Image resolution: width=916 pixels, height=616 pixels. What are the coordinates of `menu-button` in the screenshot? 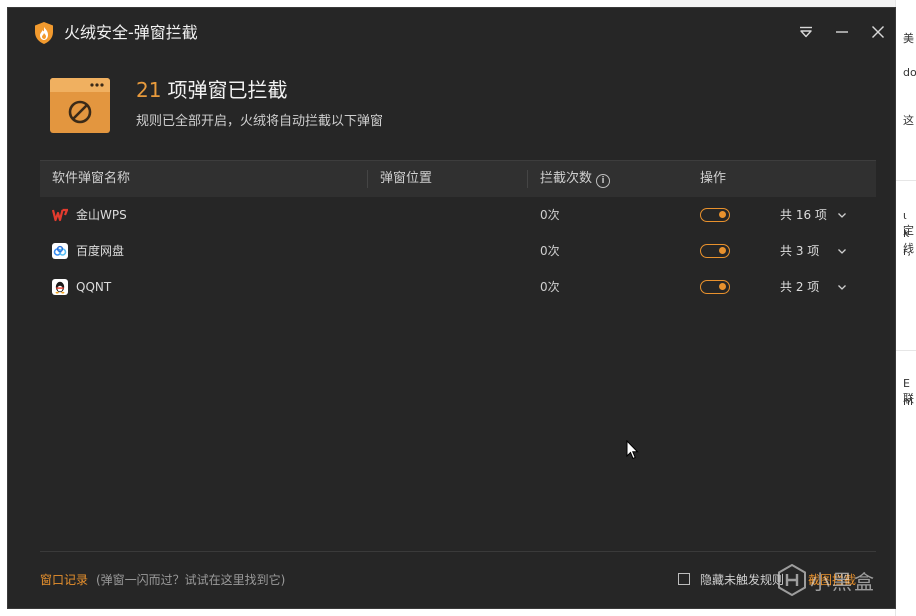 It's located at (806, 32).